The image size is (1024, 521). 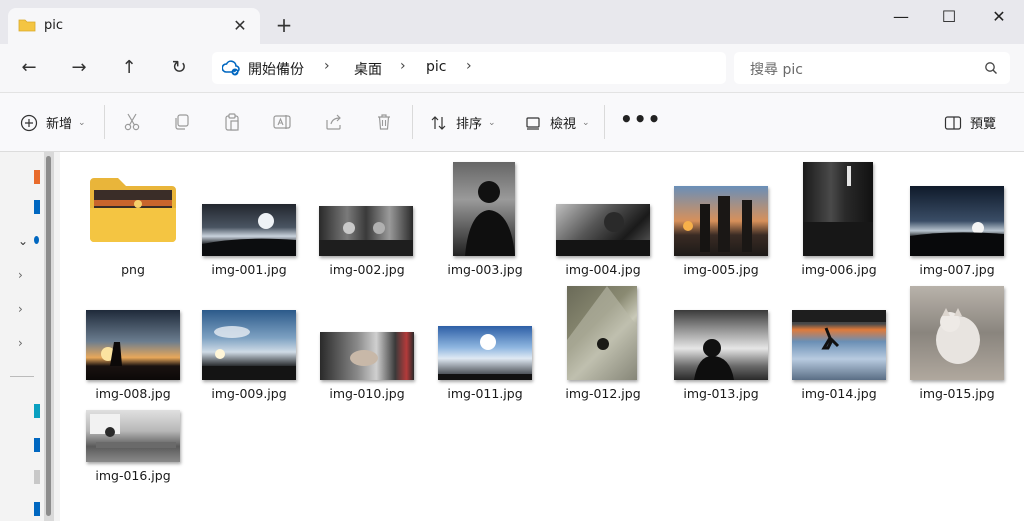 I want to click on close-tab-icon: ✕, so click(x=240, y=26).